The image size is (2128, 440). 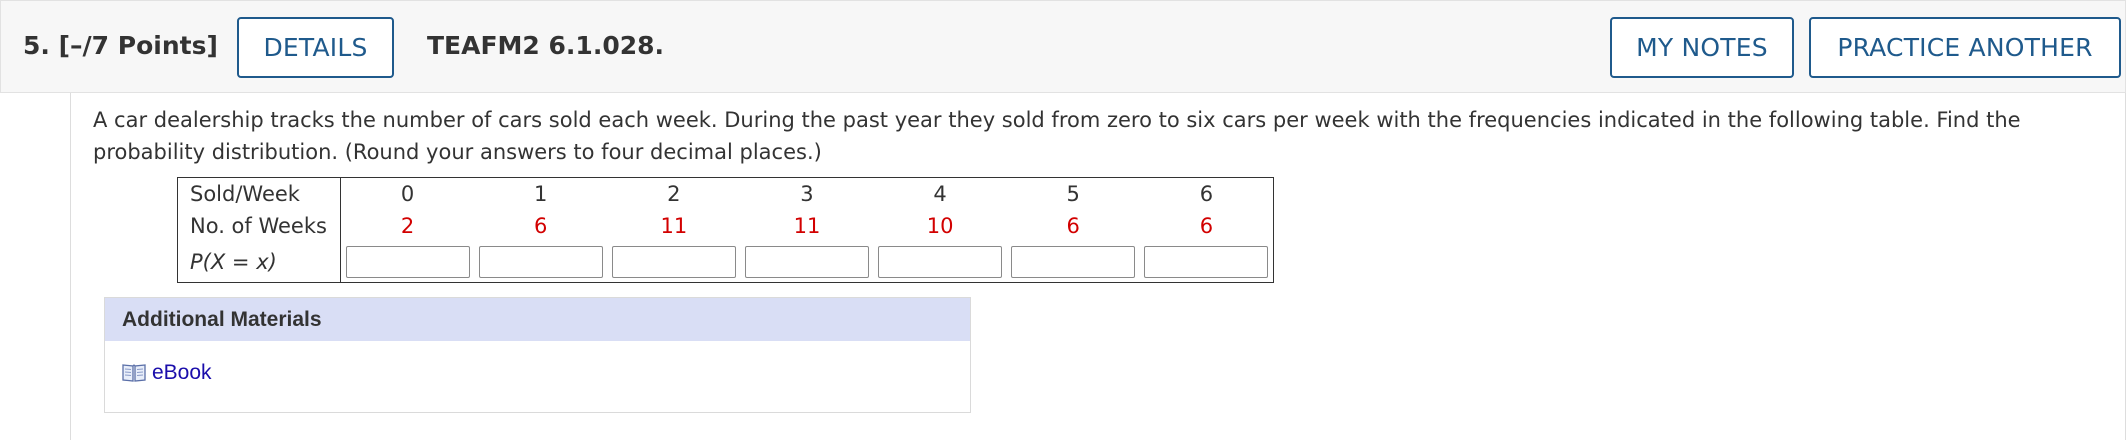 What do you see at coordinates (120, 45) in the screenshot?
I see `question-points-label: 5. [–/7 Points]` at bounding box center [120, 45].